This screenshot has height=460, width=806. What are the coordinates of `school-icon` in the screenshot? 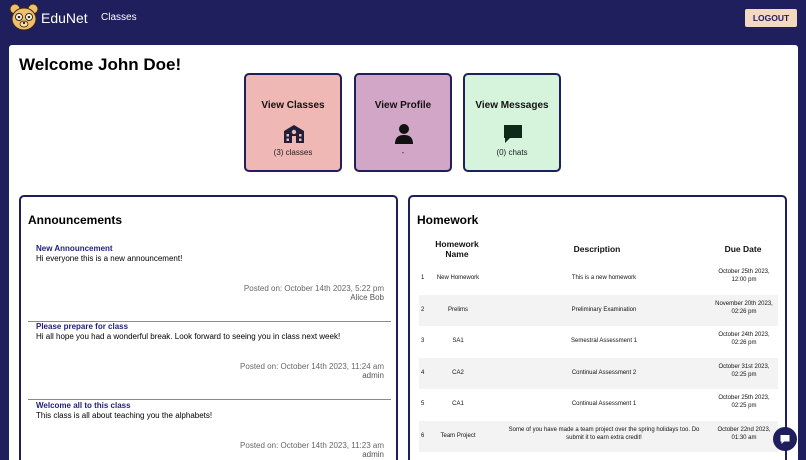 It's located at (294, 134).